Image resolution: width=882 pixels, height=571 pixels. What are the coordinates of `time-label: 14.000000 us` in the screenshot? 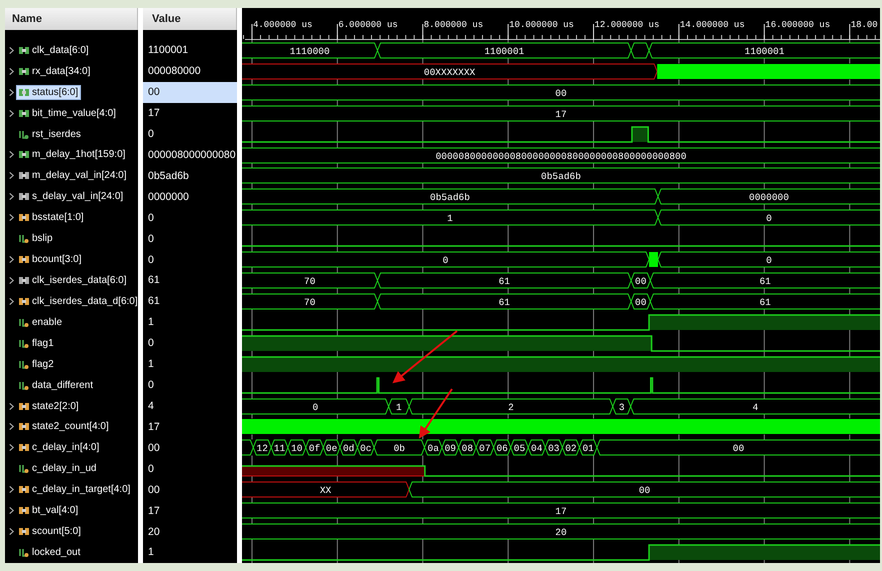 It's located at (712, 25).